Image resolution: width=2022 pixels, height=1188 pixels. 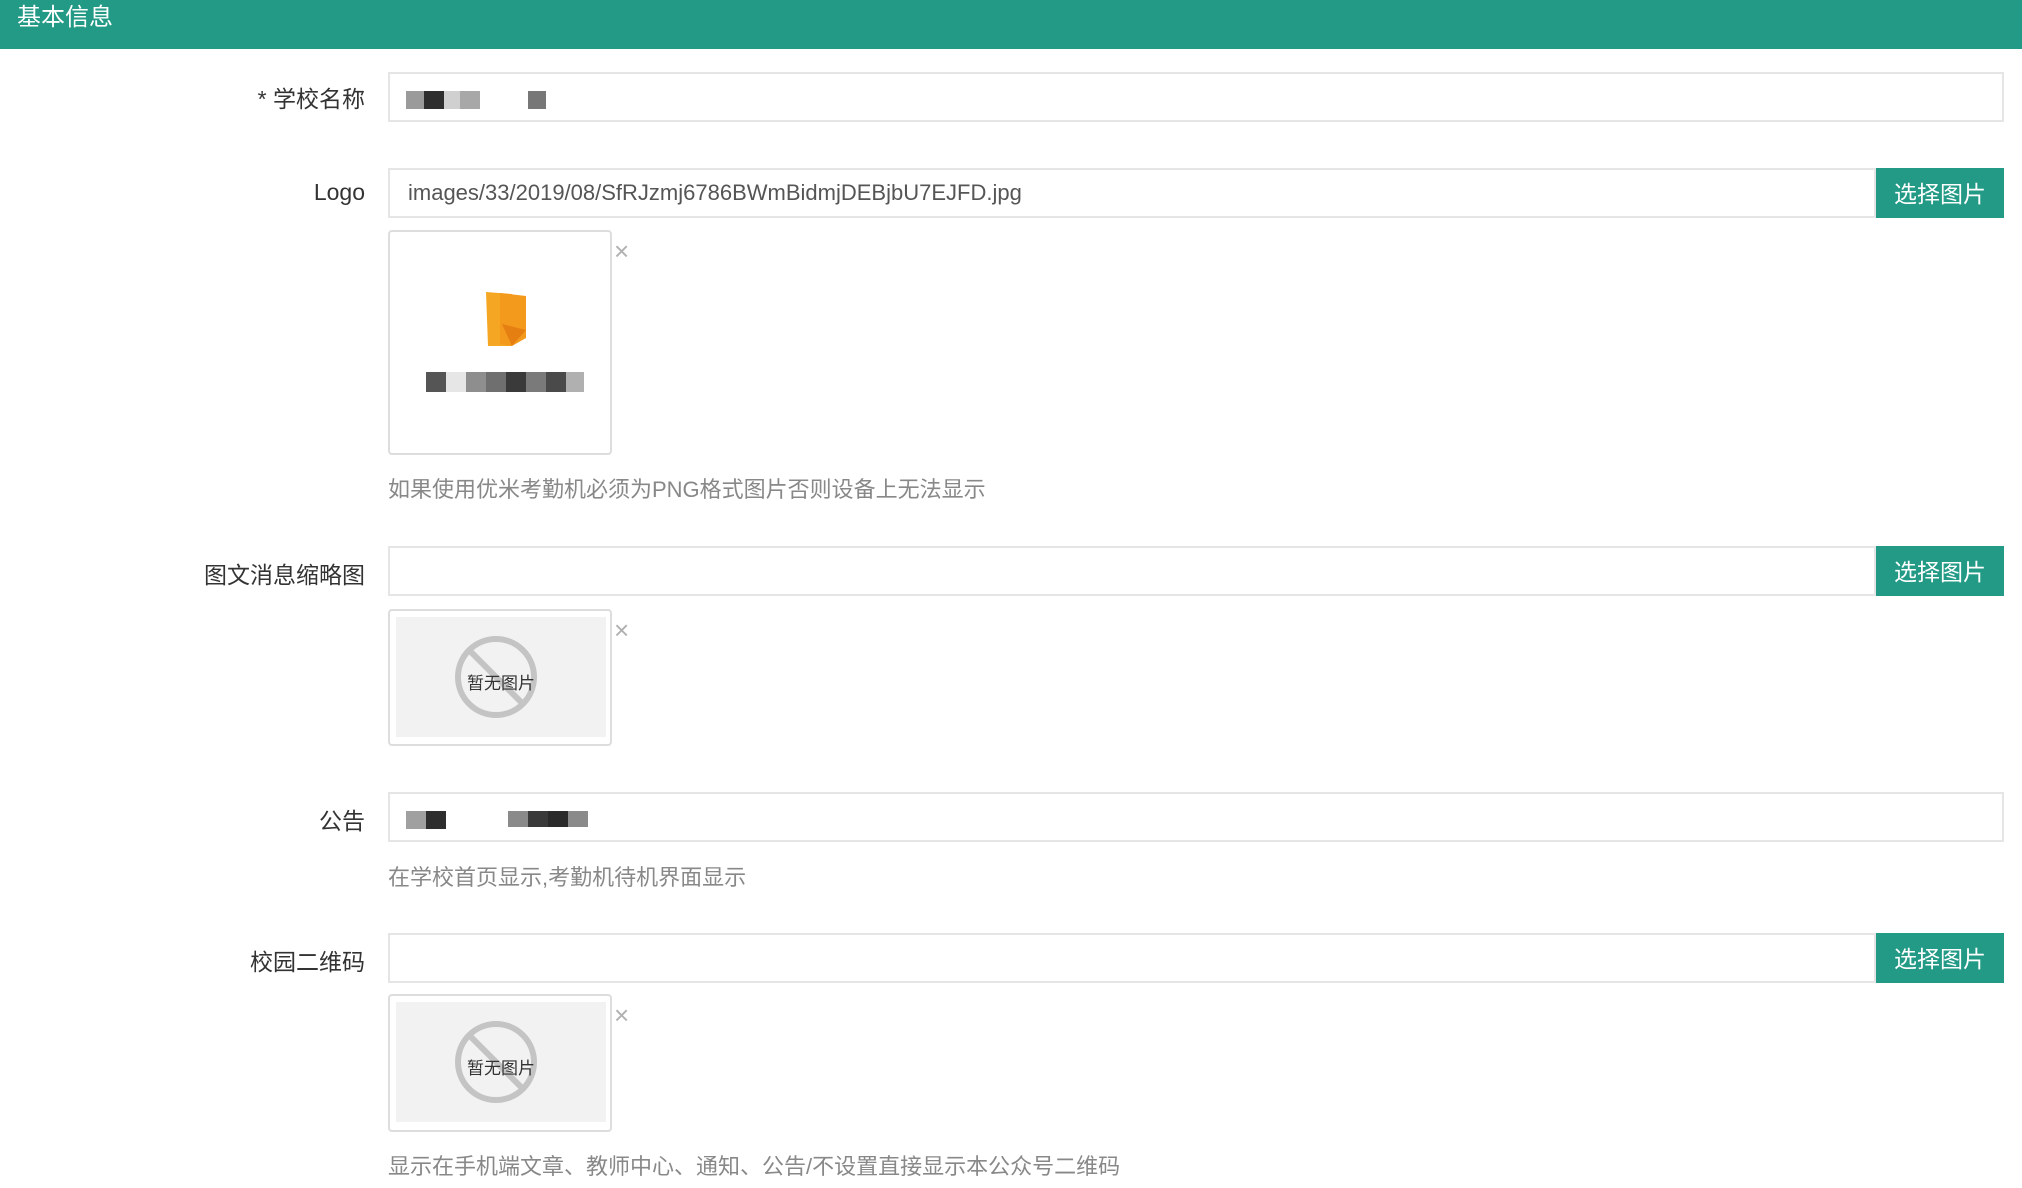 I want to click on campus-qrcode-select-image-button: 选择图片, so click(x=1940, y=958).